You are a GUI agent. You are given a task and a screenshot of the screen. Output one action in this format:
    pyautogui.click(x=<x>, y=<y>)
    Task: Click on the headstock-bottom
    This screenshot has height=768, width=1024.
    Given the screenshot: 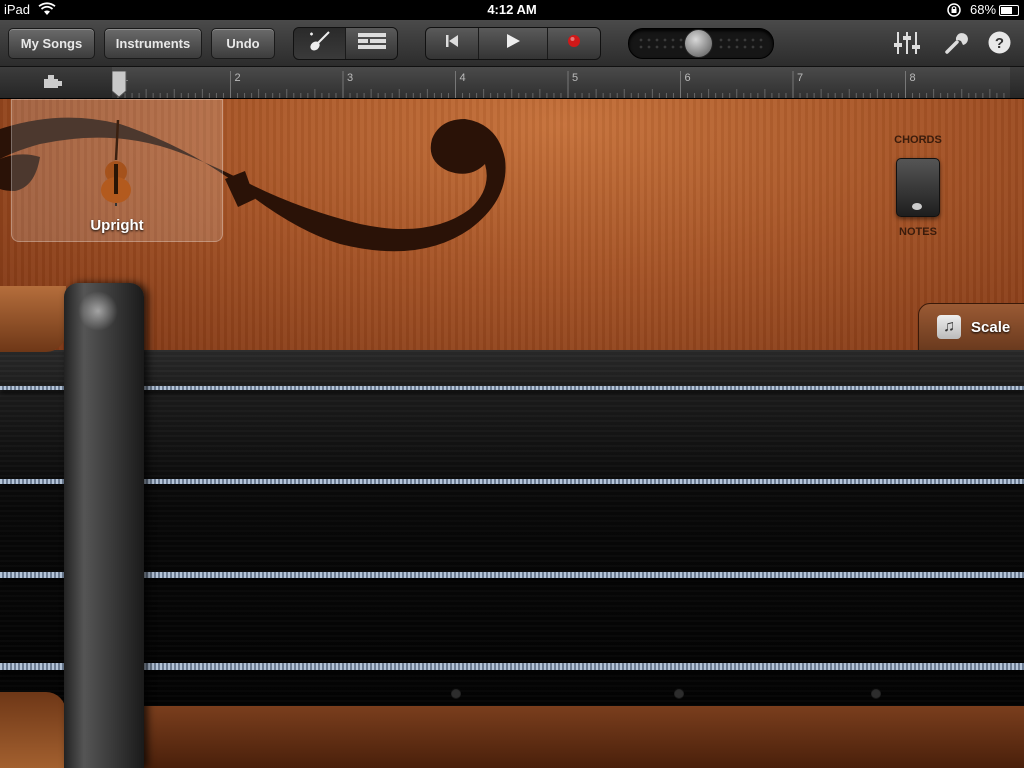 What is the action you would take?
    pyautogui.click(x=33, y=730)
    